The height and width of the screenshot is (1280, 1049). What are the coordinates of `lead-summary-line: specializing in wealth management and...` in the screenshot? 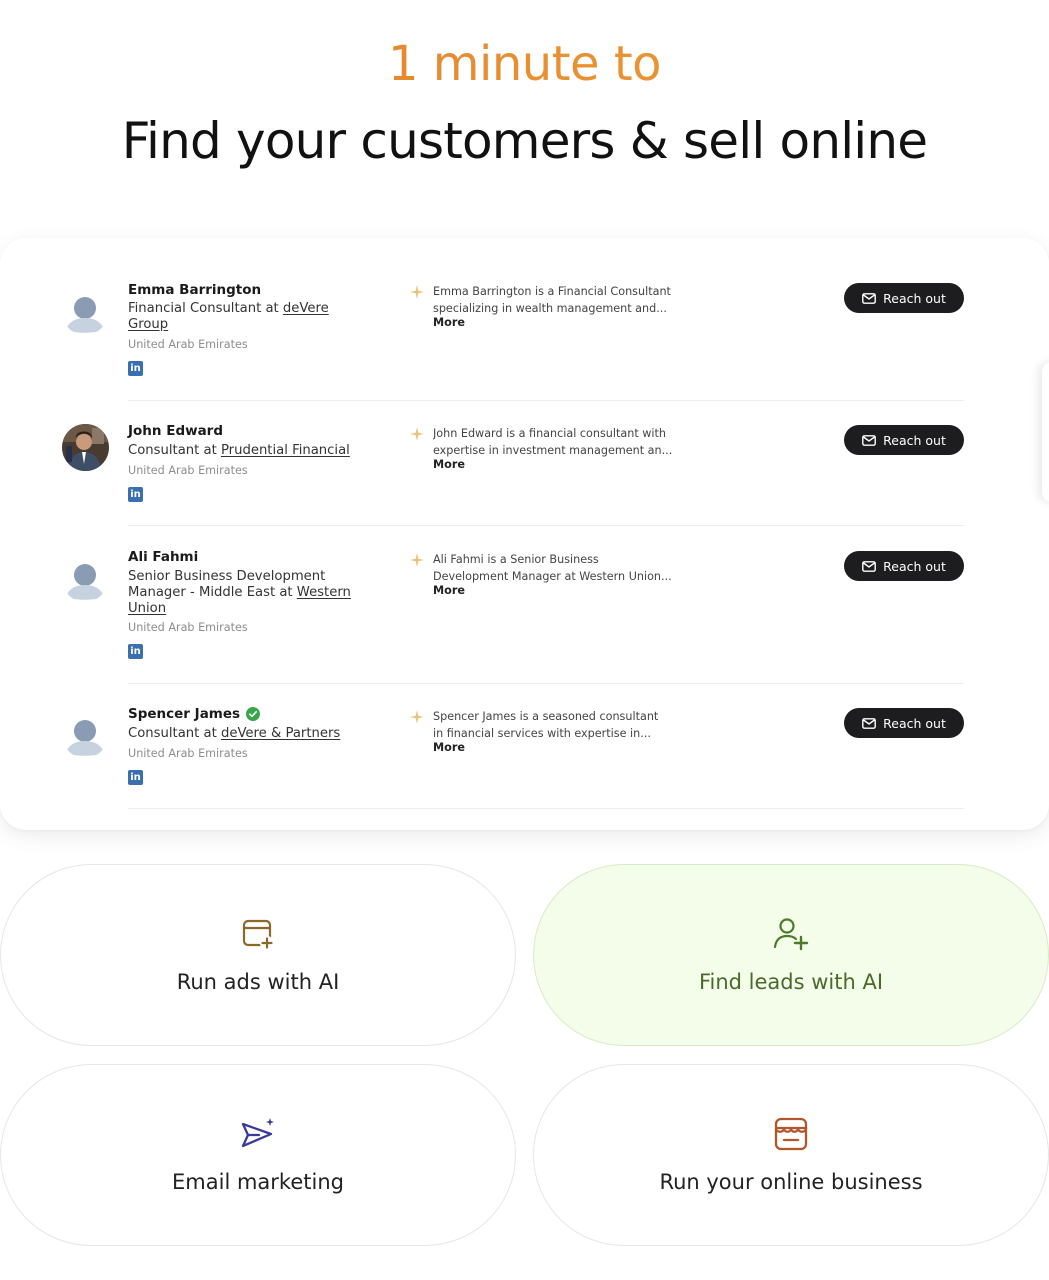 It's located at (550, 308).